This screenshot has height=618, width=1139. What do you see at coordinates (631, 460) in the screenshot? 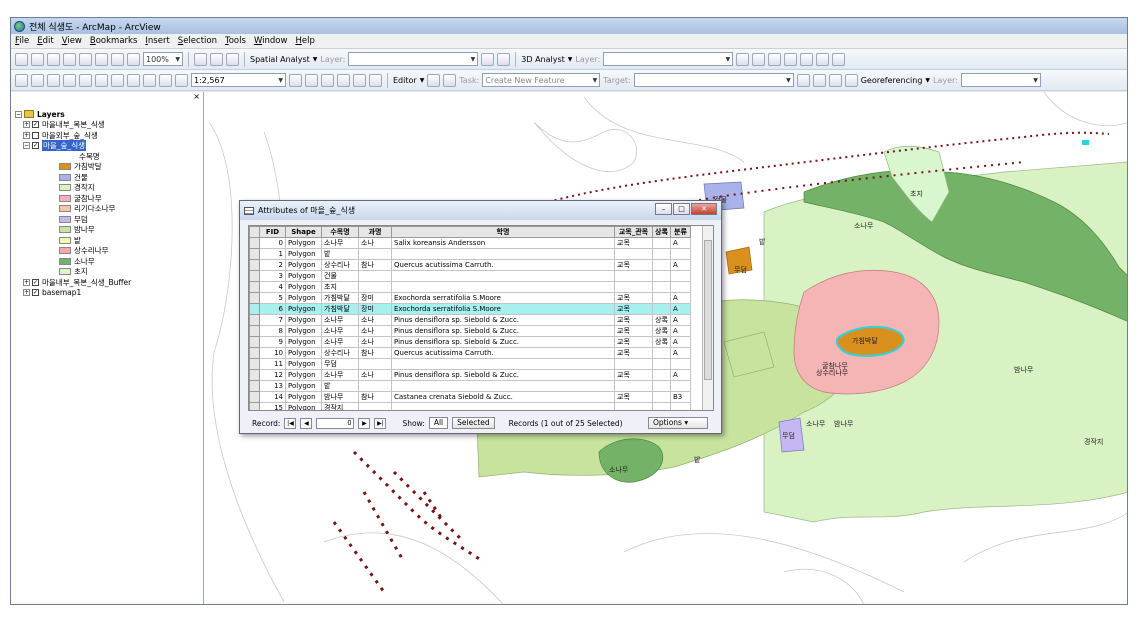
I see `map-polygon-pine-south` at bounding box center [631, 460].